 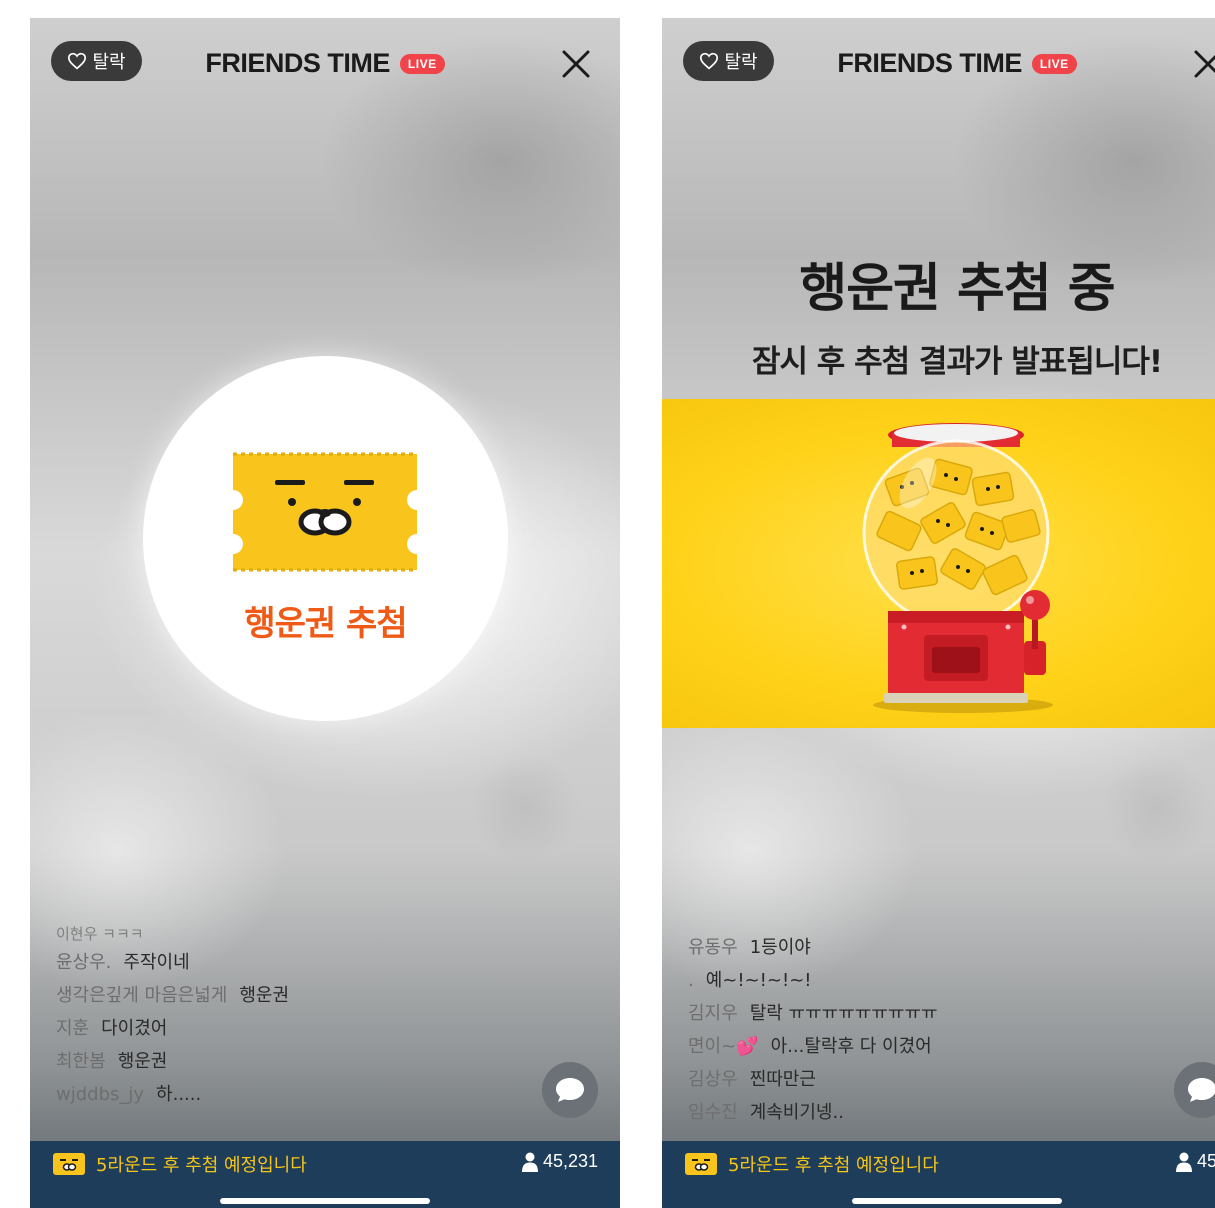 I want to click on chat-username: 유동우, so click(x=713, y=947).